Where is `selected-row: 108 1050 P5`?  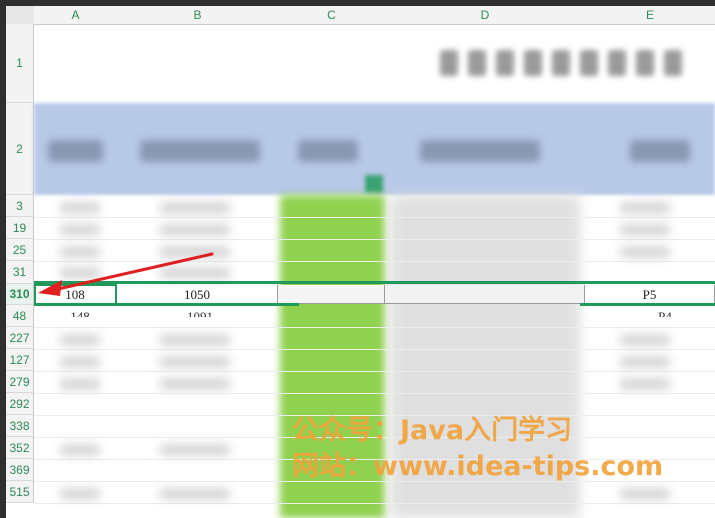 selected-row: 108 1050 P5 is located at coordinates (374, 294).